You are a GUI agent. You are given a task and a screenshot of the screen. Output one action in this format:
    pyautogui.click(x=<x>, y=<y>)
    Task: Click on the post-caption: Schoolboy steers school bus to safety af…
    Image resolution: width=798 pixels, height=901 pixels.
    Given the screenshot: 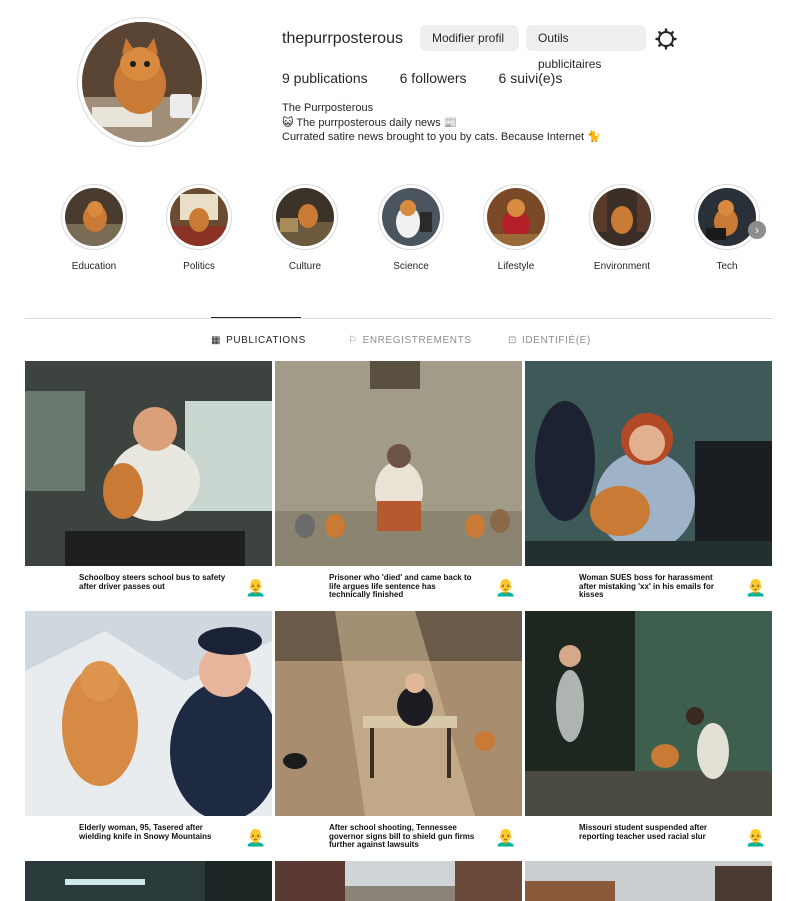 What is the action you would take?
    pyautogui.click(x=148, y=587)
    